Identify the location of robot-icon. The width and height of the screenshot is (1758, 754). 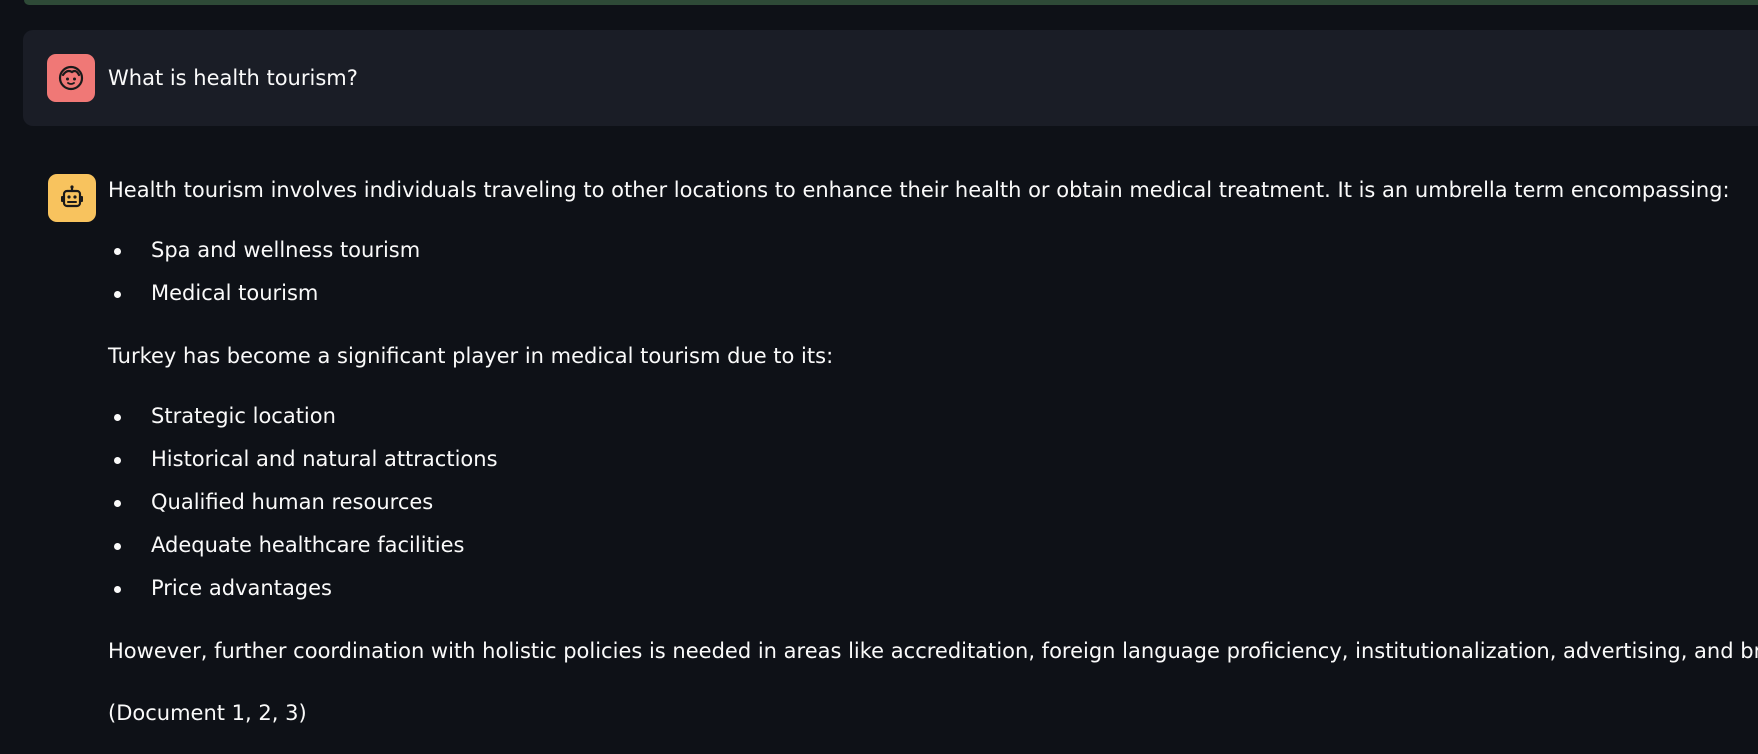
(72, 196).